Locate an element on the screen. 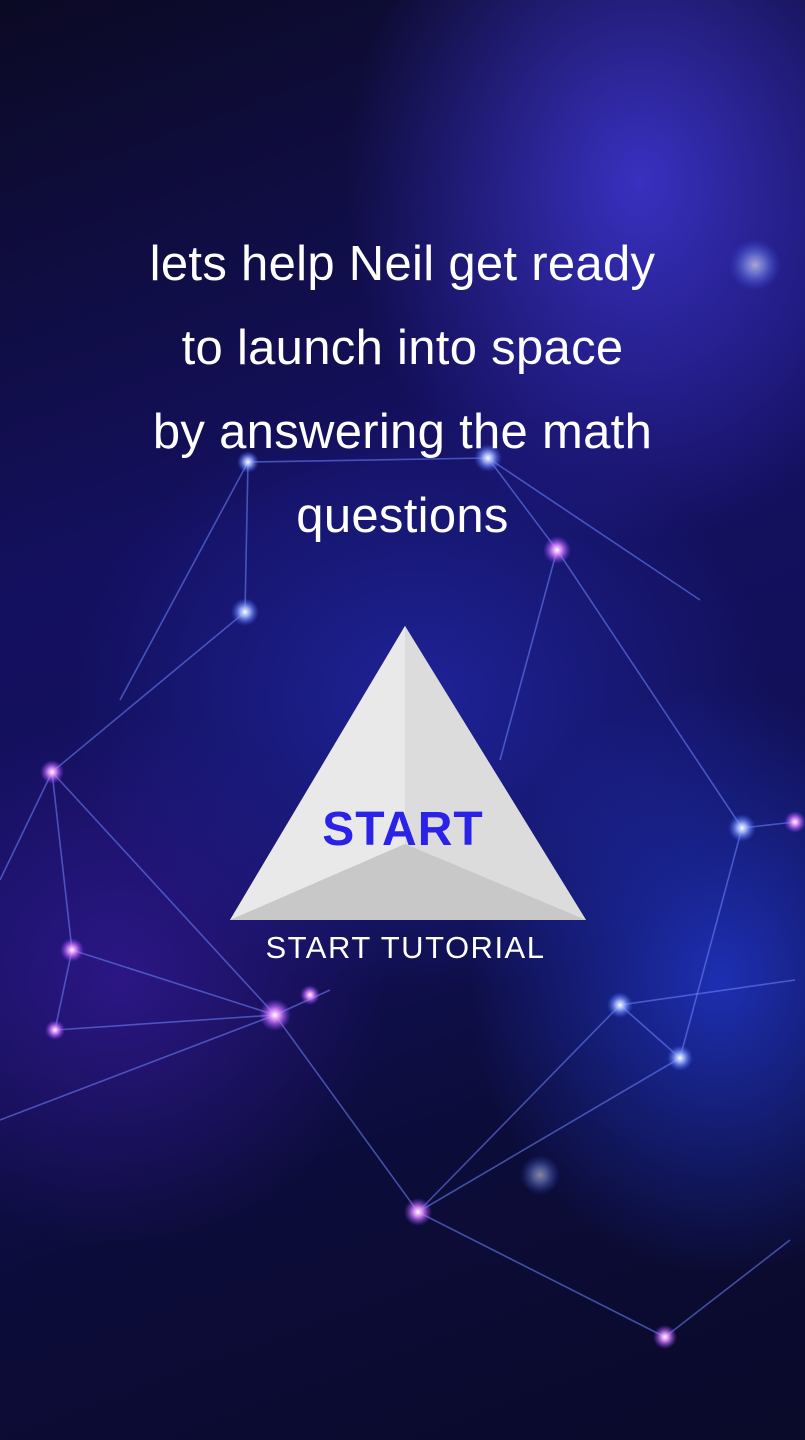  triangle-button-shape is located at coordinates (408, 773).